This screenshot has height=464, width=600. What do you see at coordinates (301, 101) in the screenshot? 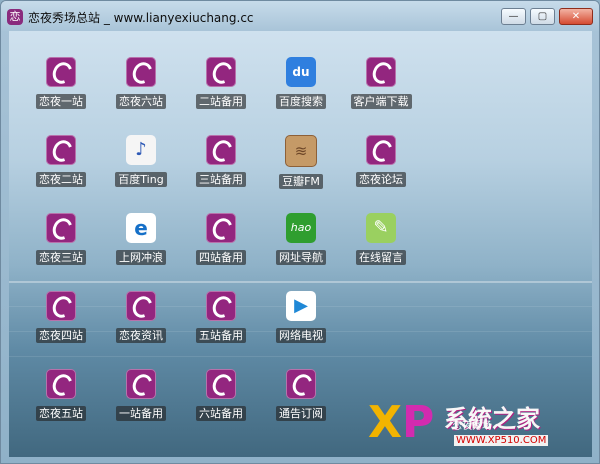
I see `shortcut-label: 百度搜索` at bounding box center [301, 101].